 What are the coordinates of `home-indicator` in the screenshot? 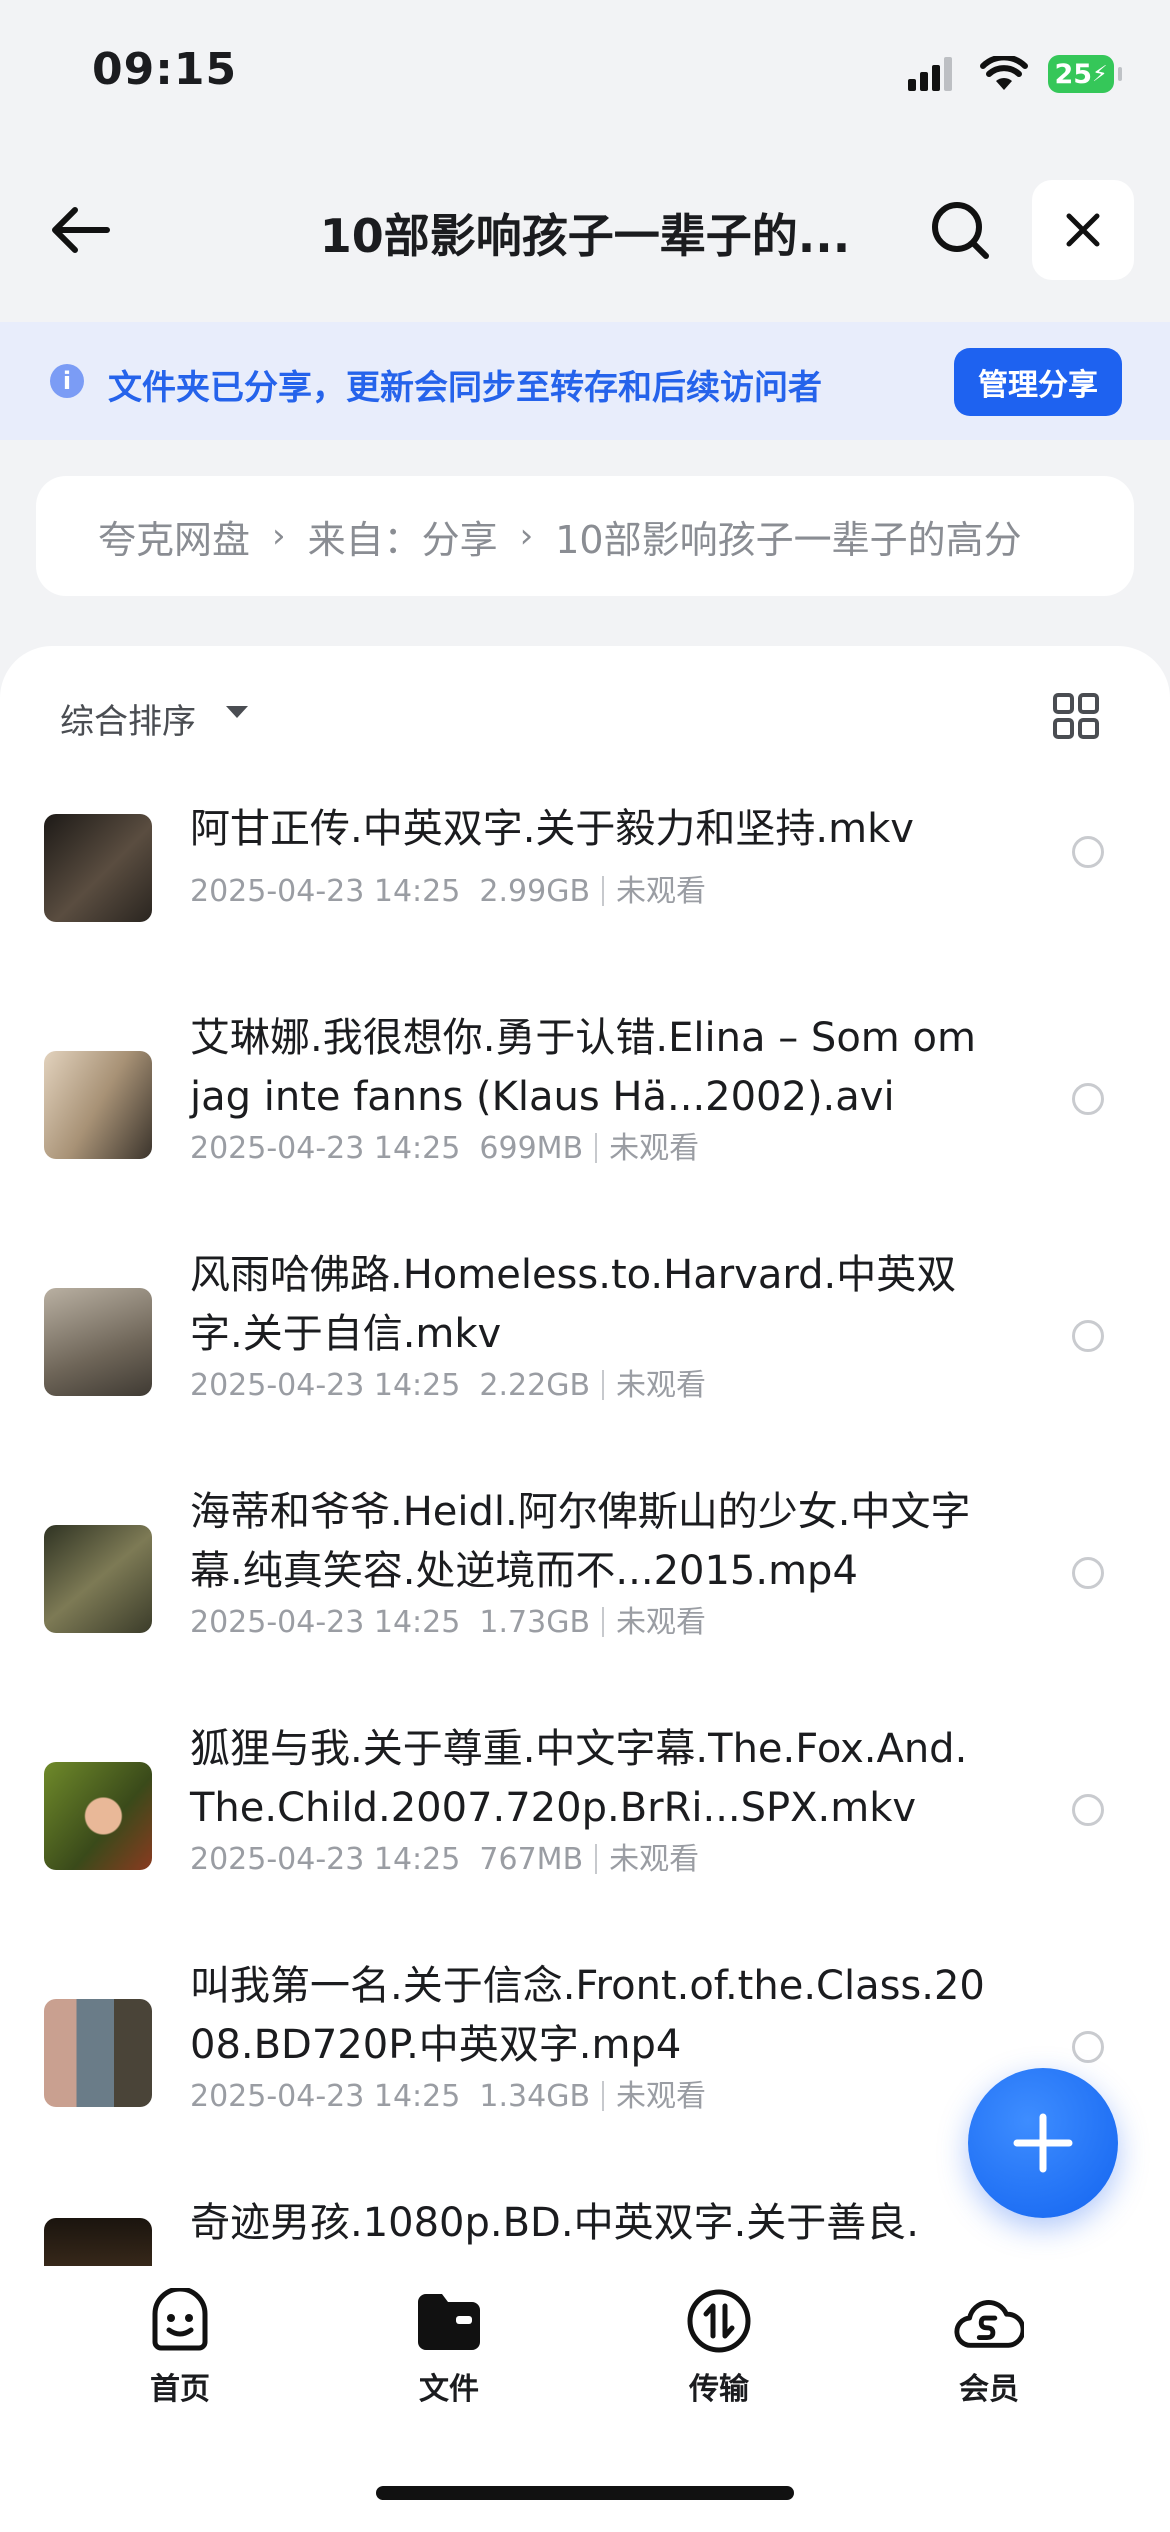 It's located at (585, 2493).